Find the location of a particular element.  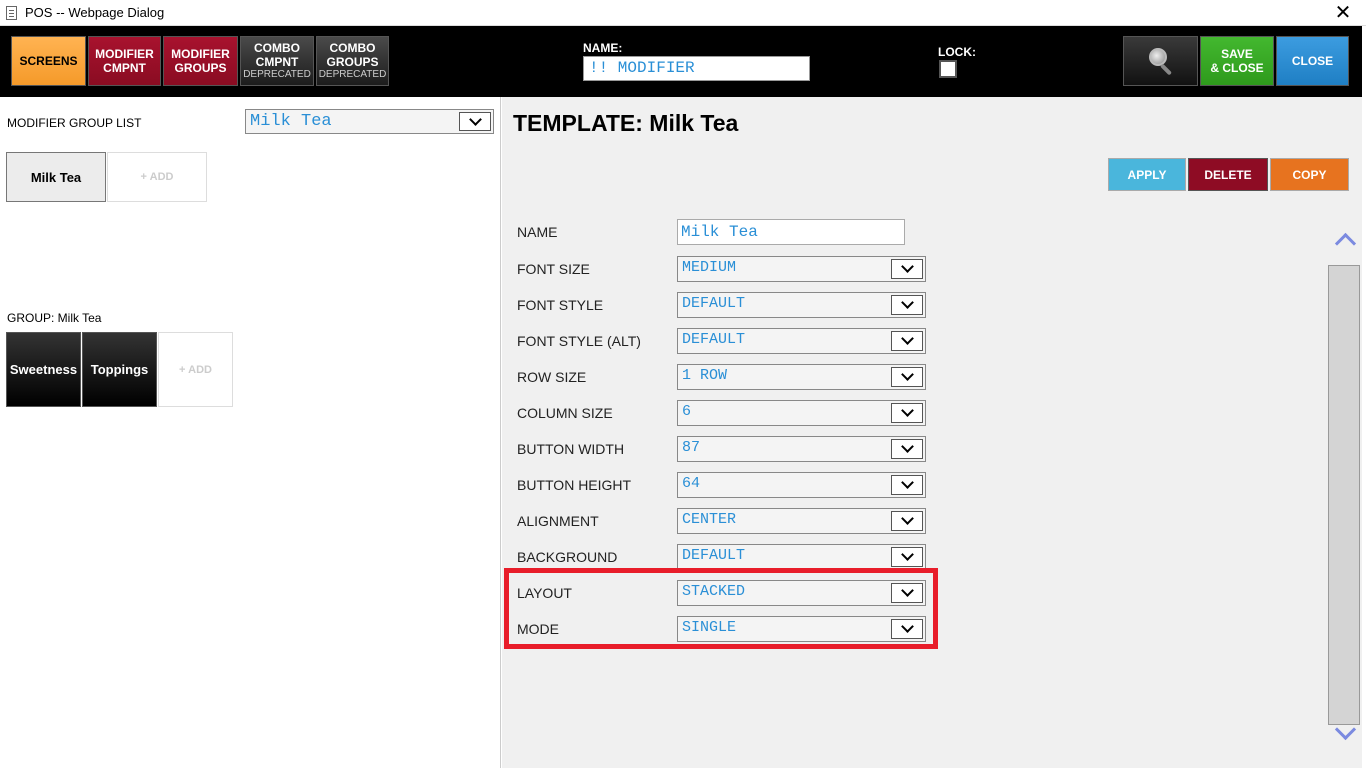

window-close-button: ✕ is located at coordinates (1343, 13).